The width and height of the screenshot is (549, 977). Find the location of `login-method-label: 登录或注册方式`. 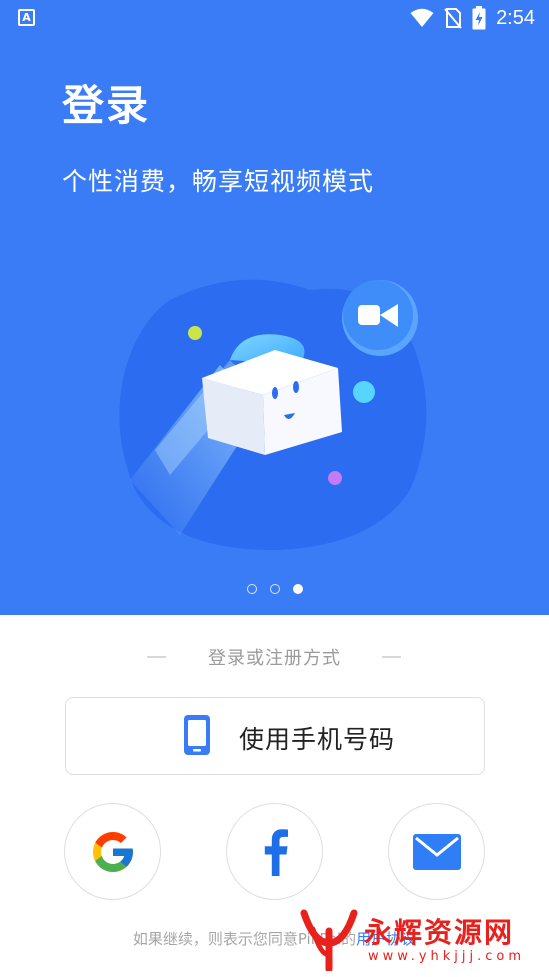

login-method-label: 登录或注册方式 is located at coordinates (274, 658).